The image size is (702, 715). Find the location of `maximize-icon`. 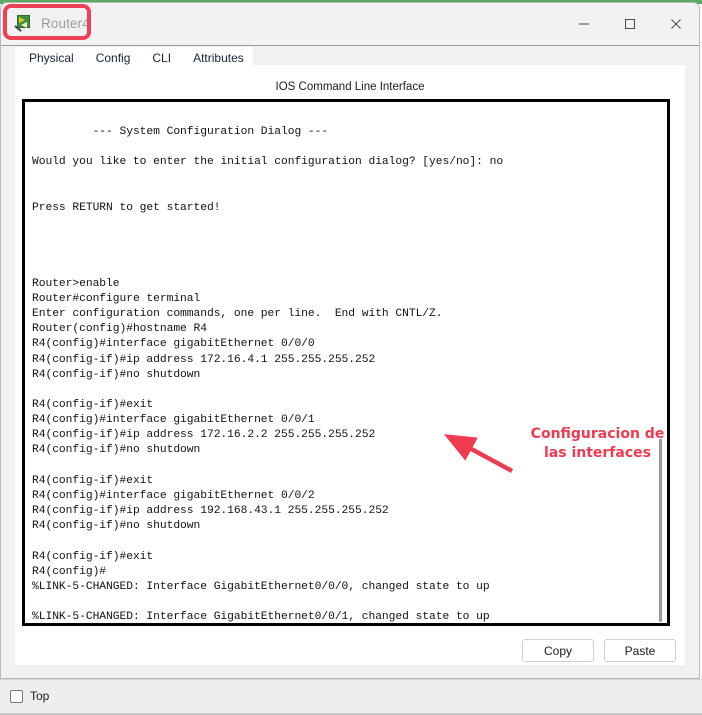

maximize-icon is located at coordinates (630, 24).